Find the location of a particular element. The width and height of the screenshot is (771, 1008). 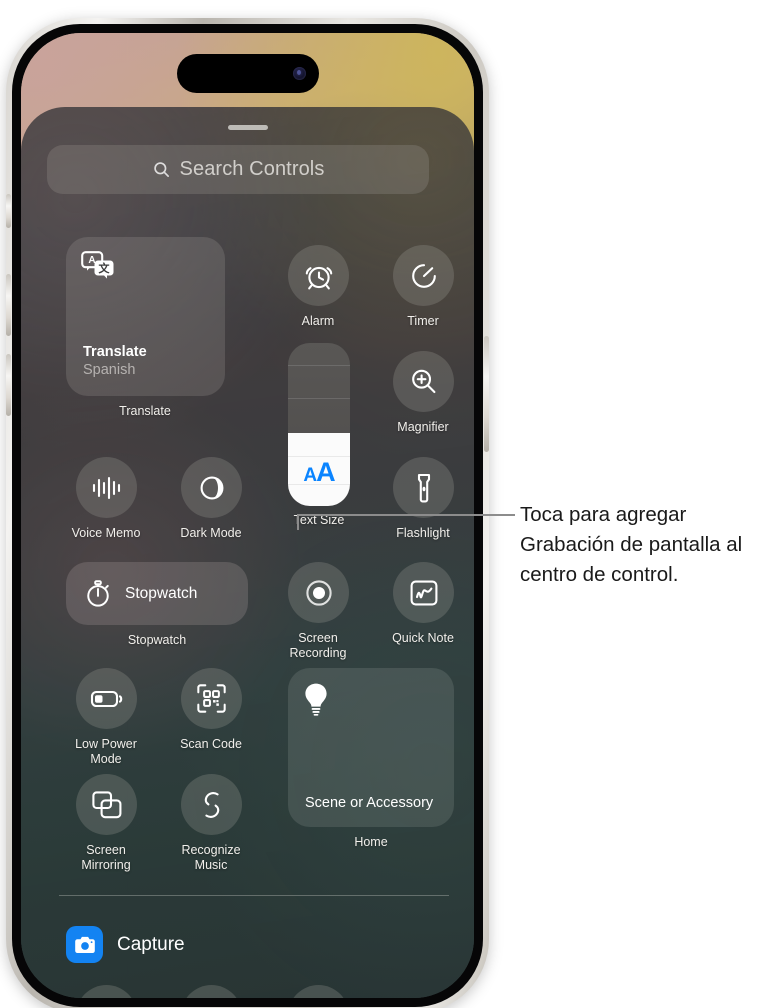

translate-tile: A 文 Translate Spanish is located at coordinates (145, 316).